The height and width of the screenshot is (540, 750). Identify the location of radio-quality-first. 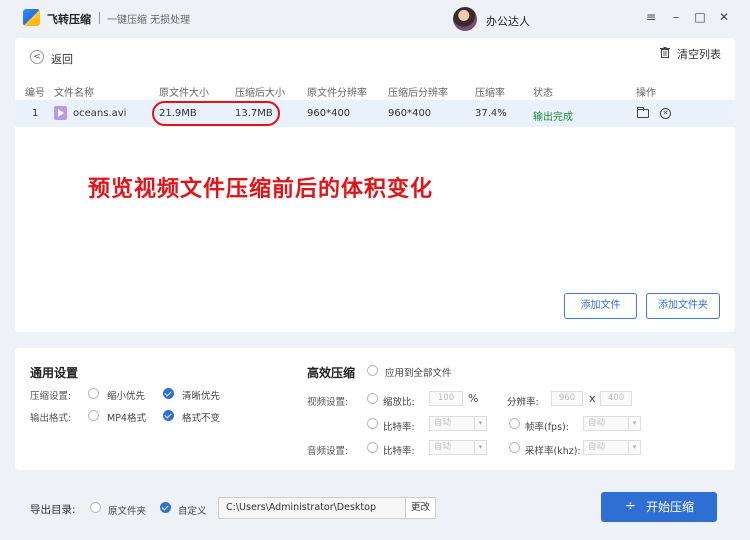
(168, 393).